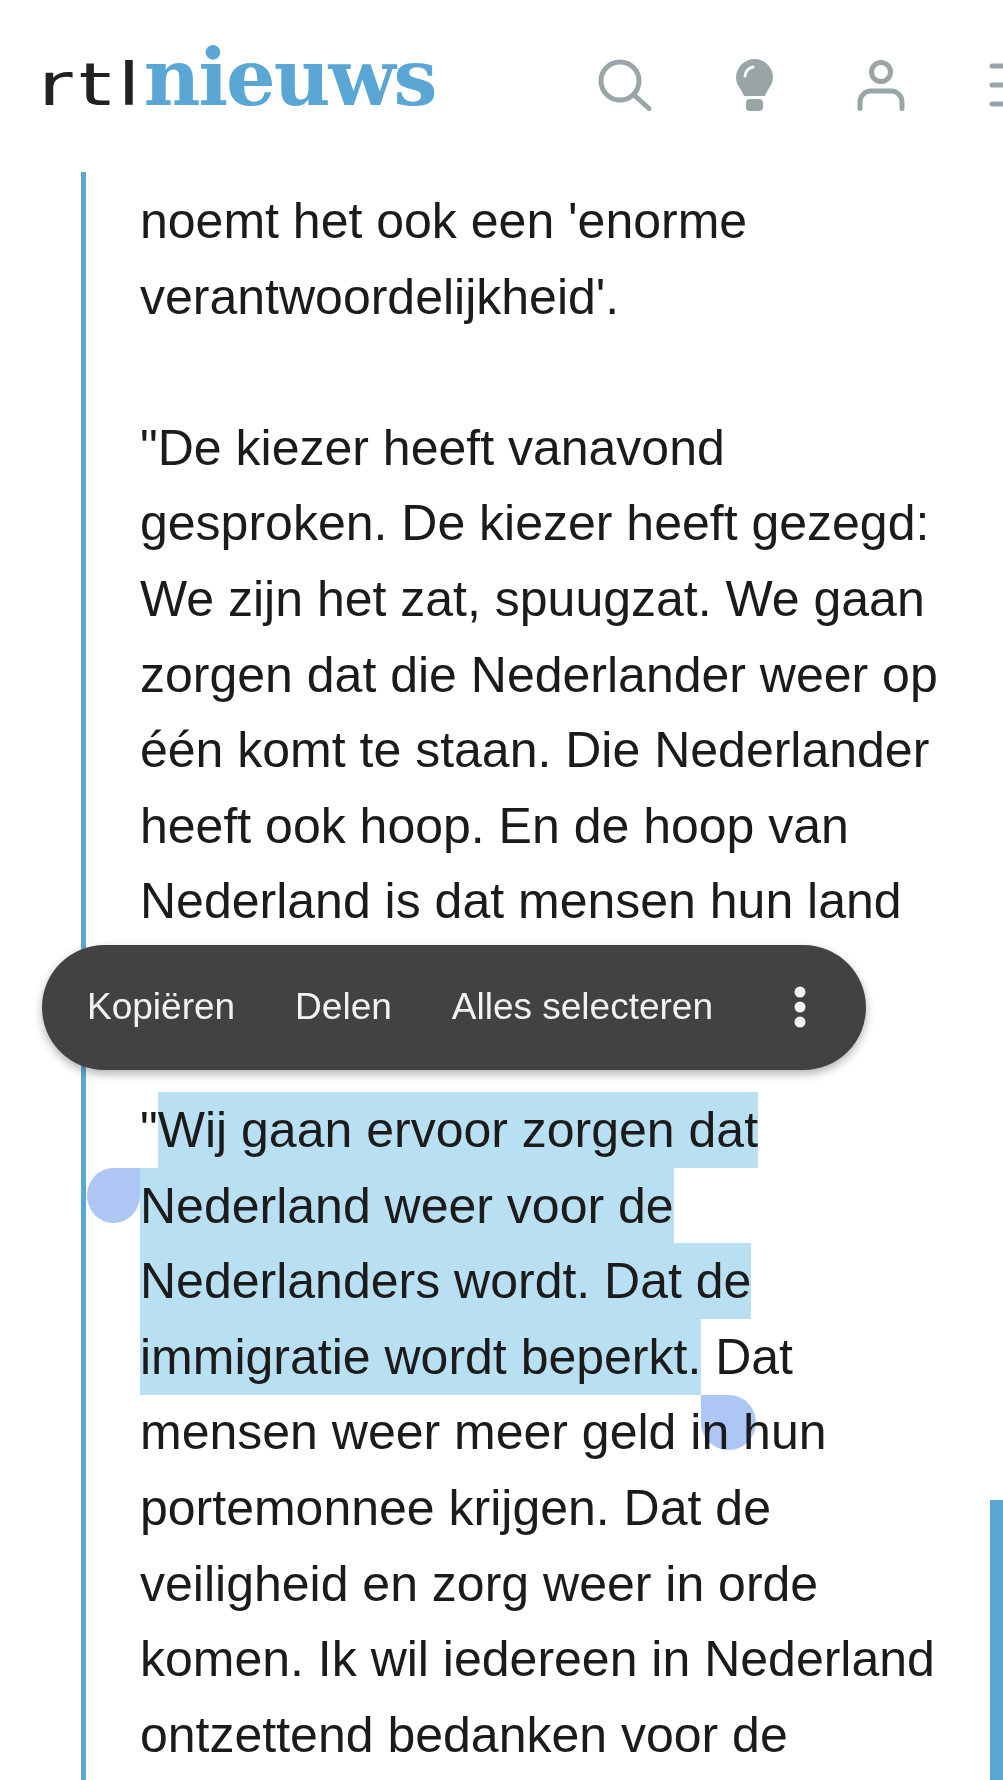 Image resolution: width=1003 pixels, height=1780 pixels. Describe the element at coordinates (800, 1007) in the screenshot. I see `more-options-icon` at that location.